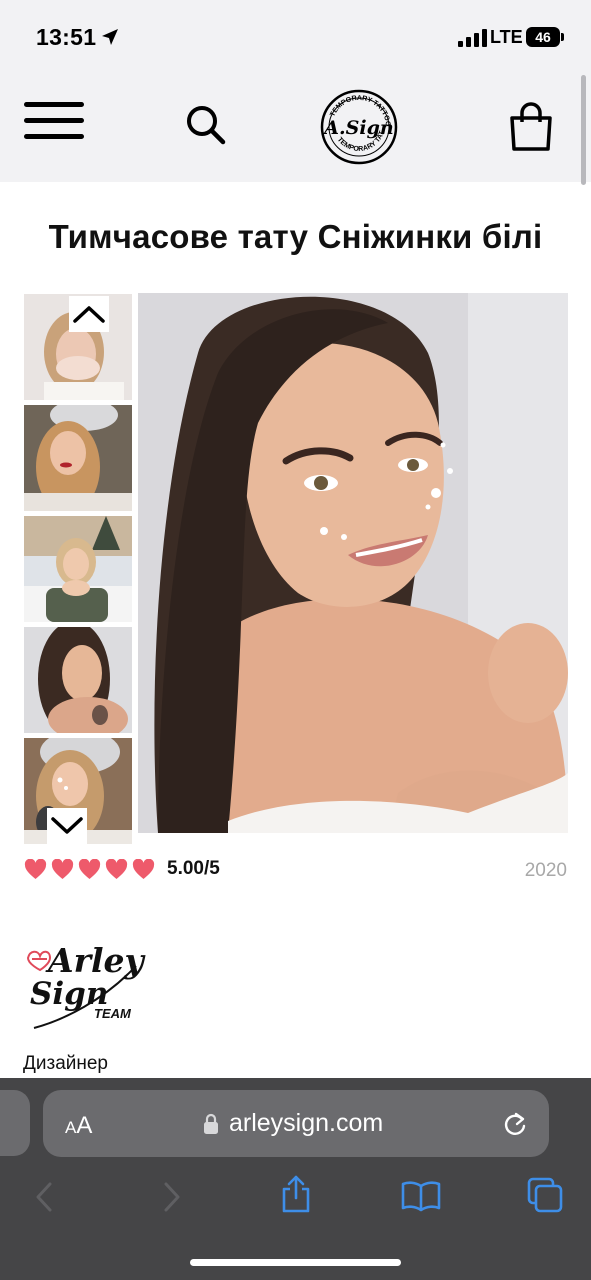  I want to click on rating-value: 5.00/5, so click(193, 868).